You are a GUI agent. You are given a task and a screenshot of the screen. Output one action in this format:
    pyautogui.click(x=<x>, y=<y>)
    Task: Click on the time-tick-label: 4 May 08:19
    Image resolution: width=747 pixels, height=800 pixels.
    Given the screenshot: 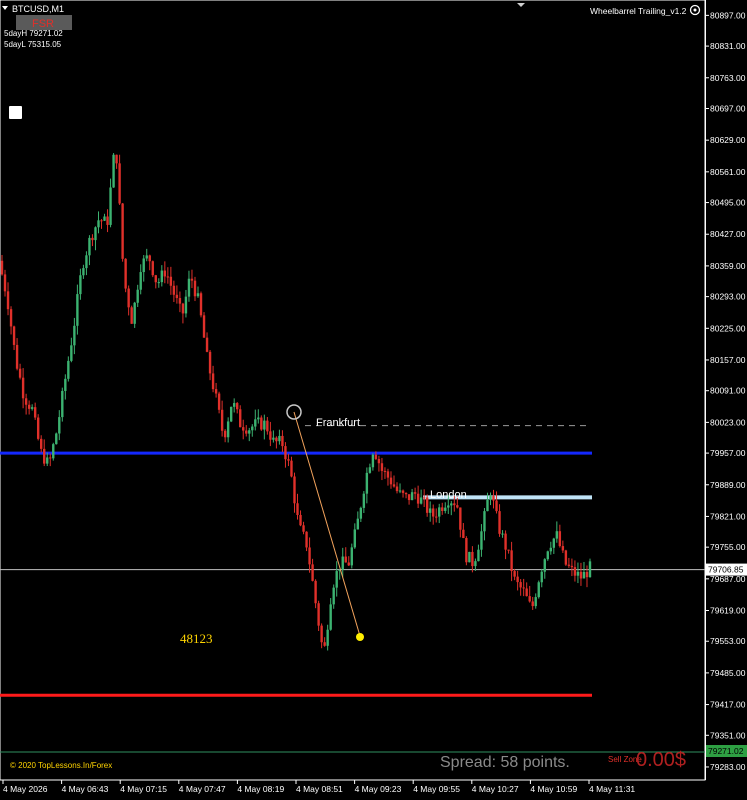 What is the action you would take?
    pyautogui.click(x=260, y=789)
    